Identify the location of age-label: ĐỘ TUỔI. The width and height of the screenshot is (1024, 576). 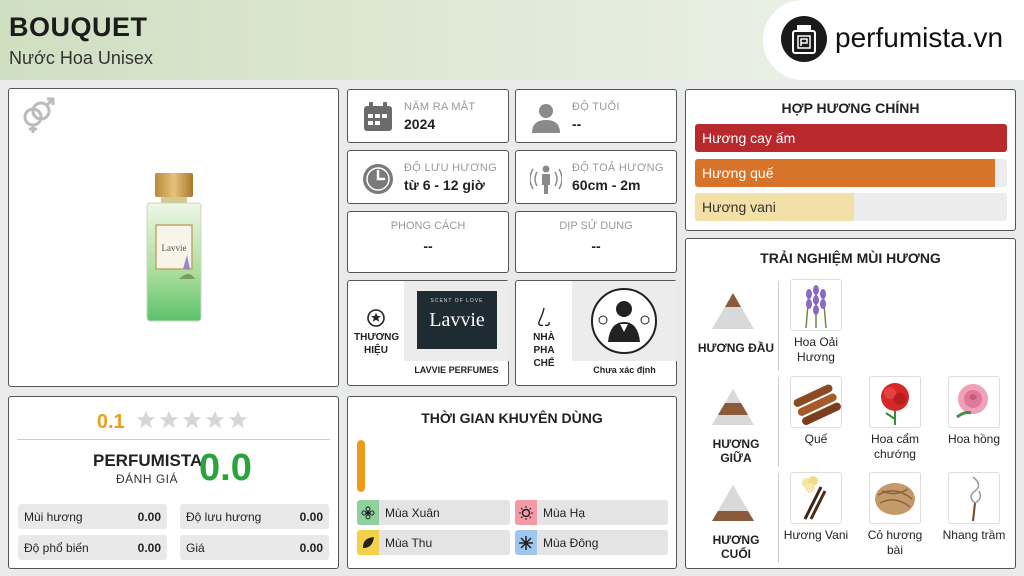
(596, 107).